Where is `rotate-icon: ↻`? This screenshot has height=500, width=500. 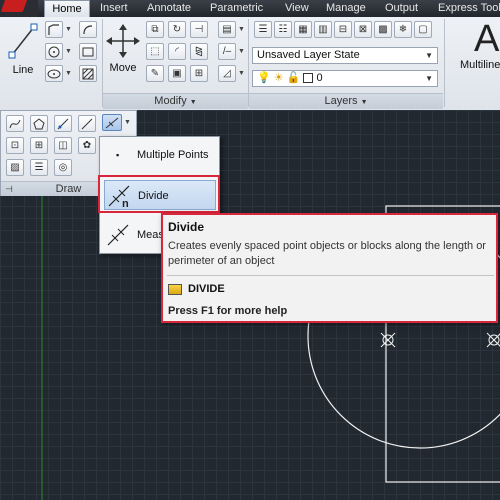
rotate-icon: ↻ is located at coordinates (177, 29).